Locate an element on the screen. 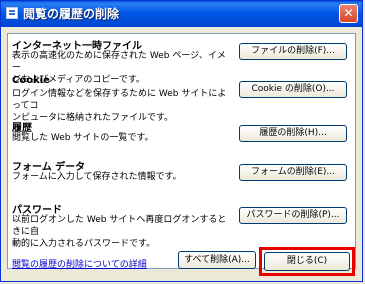 This screenshot has width=365, height=284. close-icon: ✕ is located at coordinates (348, 13).